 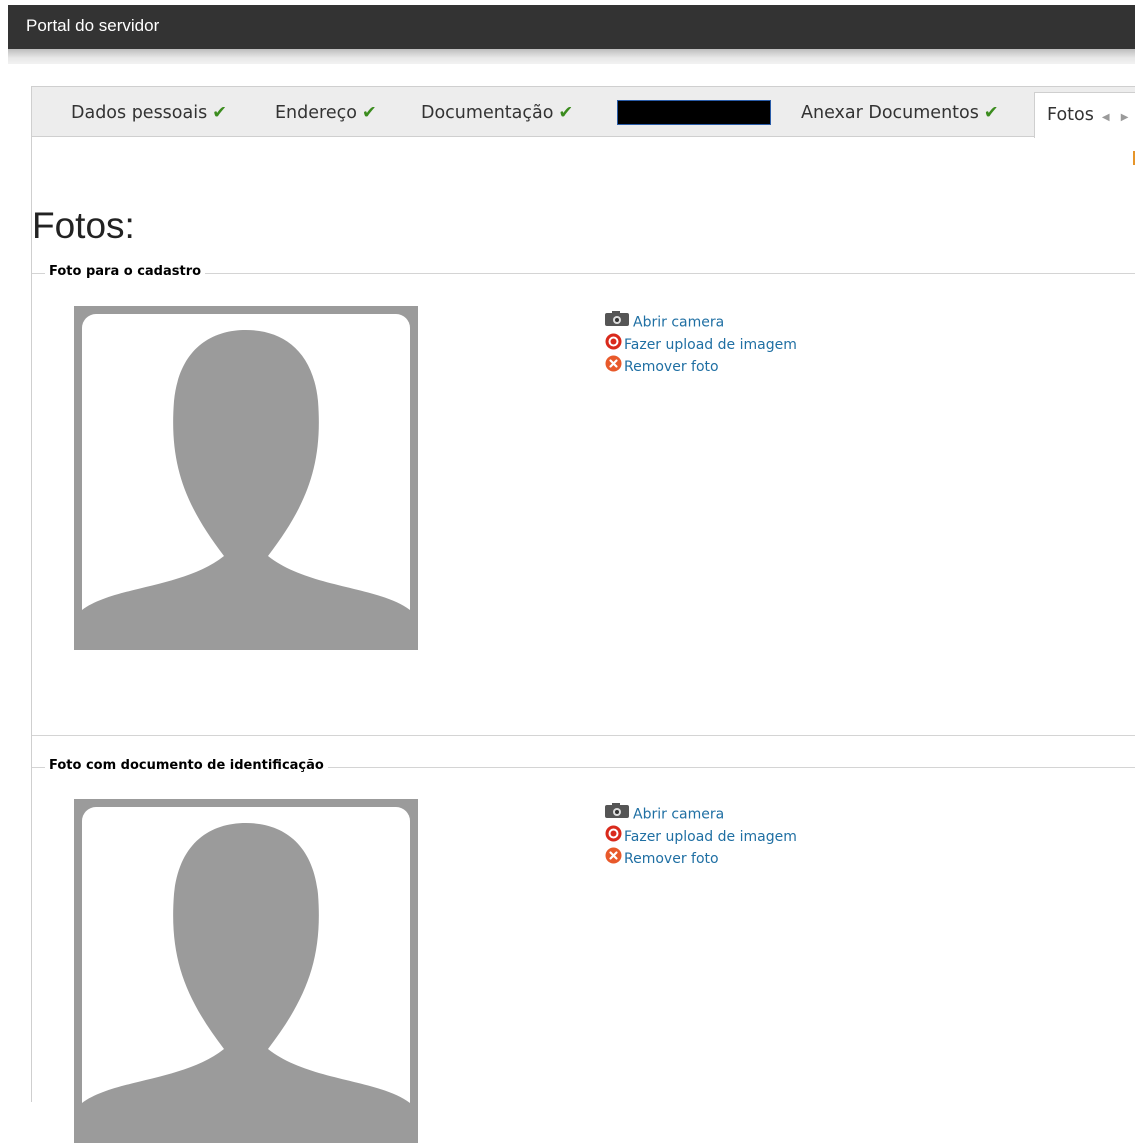 I want to click on tab-fotos: Fotos ◀ ▶, so click(x=1084, y=115).